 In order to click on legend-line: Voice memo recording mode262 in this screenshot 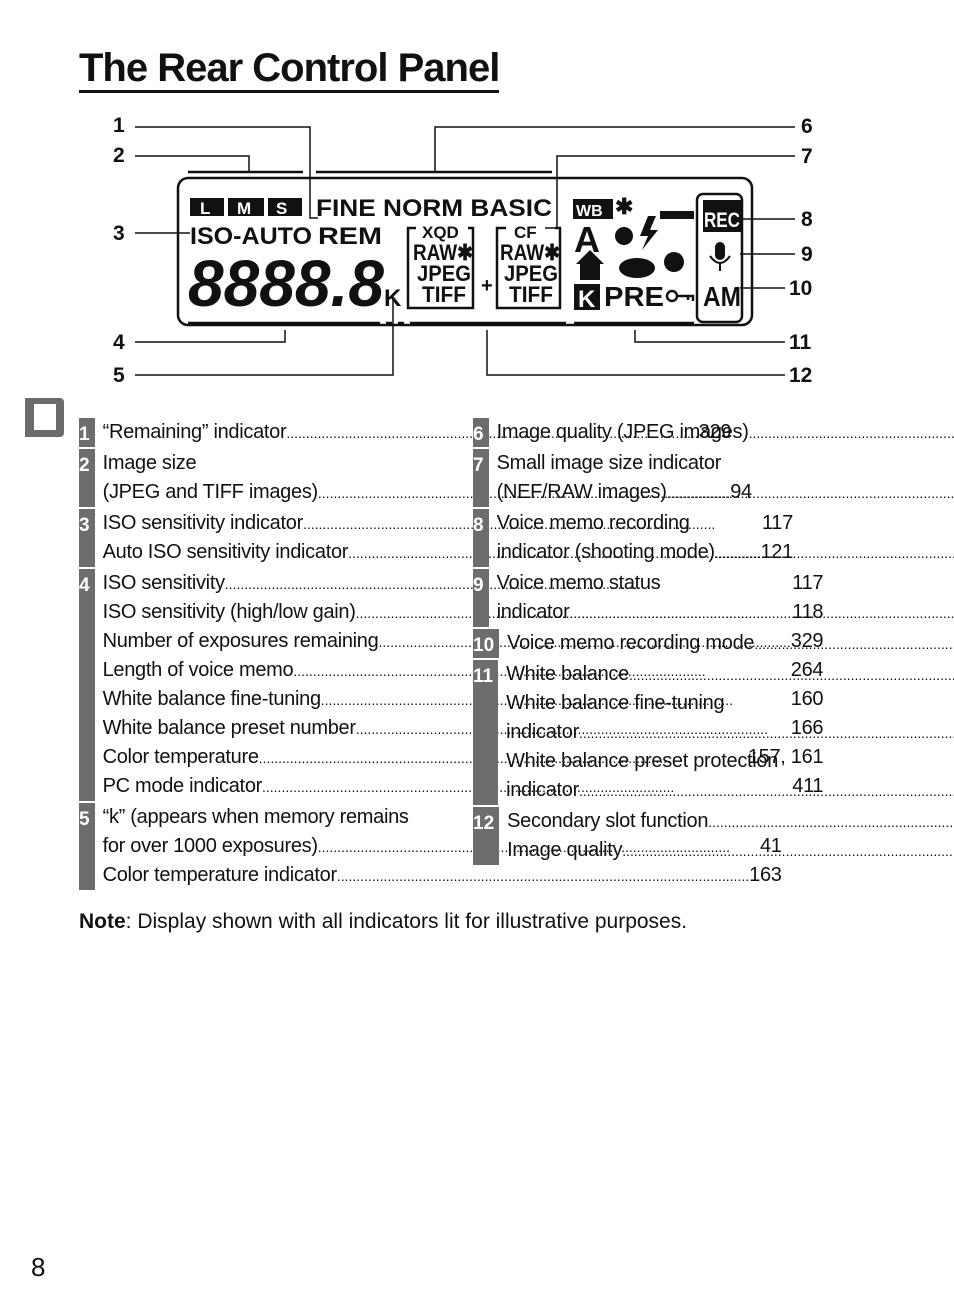, I will do `click(730, 643)`.